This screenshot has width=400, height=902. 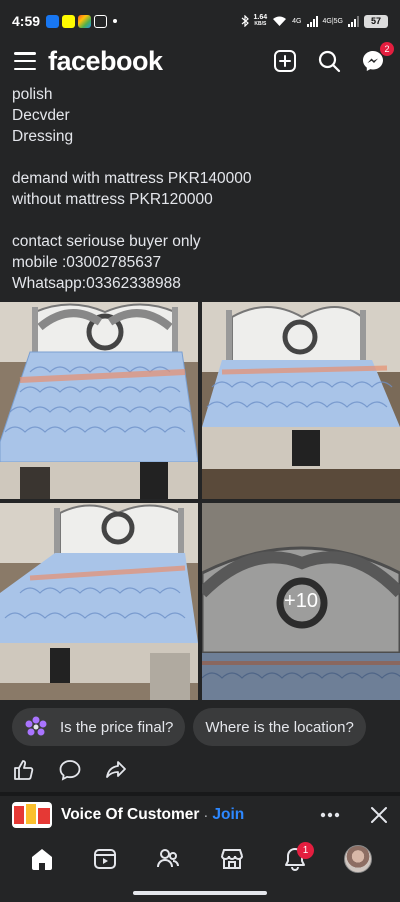 I want to click on bottom-nav: 1, so click(x=200, y=859).